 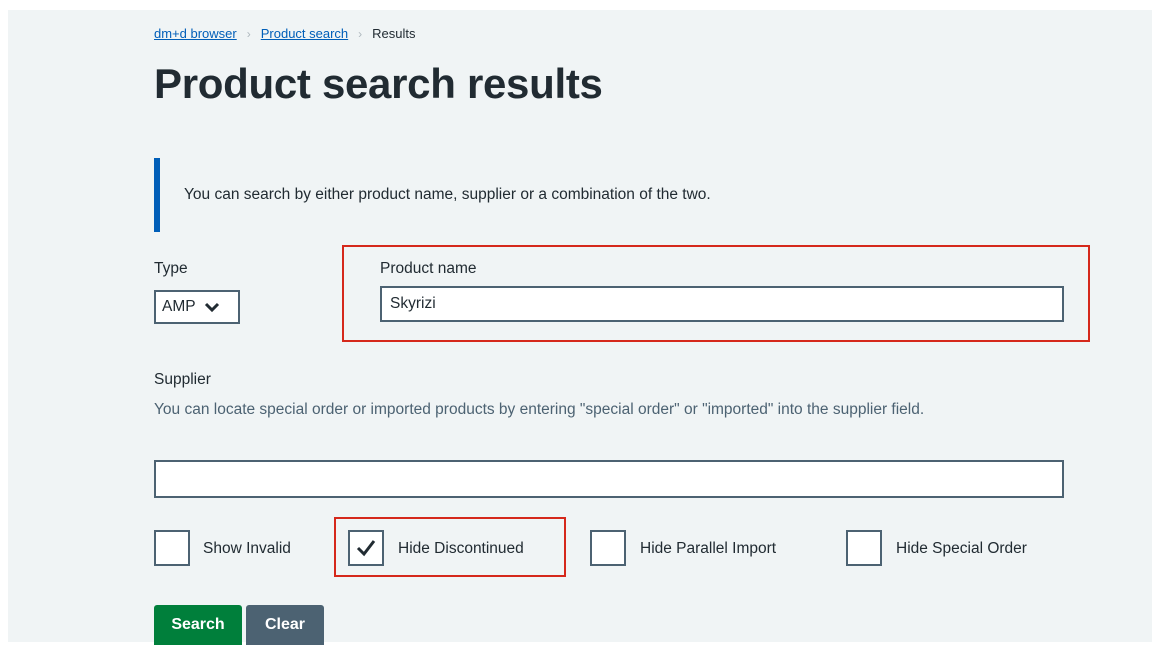 I want to click on supplier-input, so click(x=609, y=479).